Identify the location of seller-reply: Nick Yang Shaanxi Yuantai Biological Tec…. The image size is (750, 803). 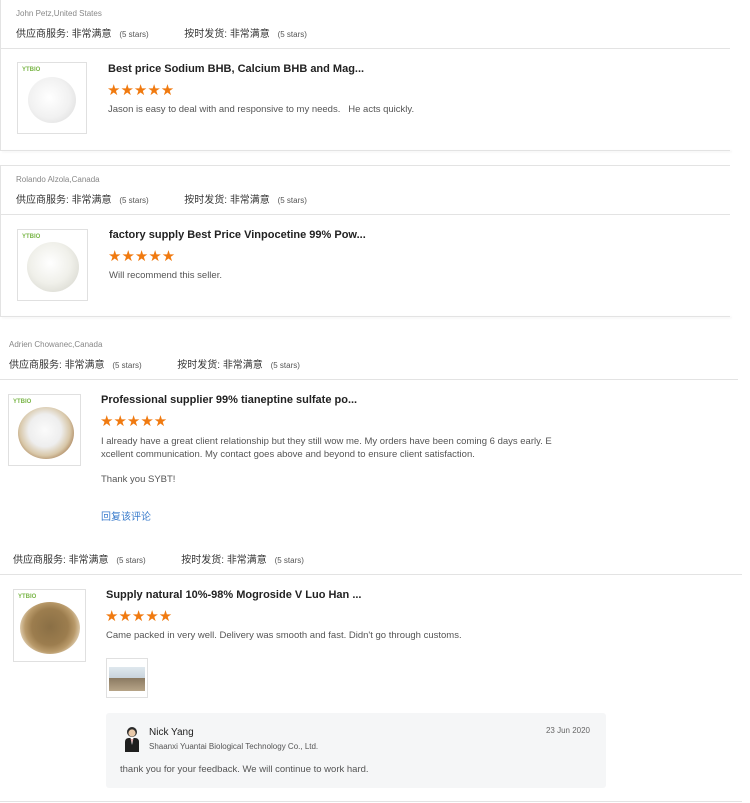
(356, 750).